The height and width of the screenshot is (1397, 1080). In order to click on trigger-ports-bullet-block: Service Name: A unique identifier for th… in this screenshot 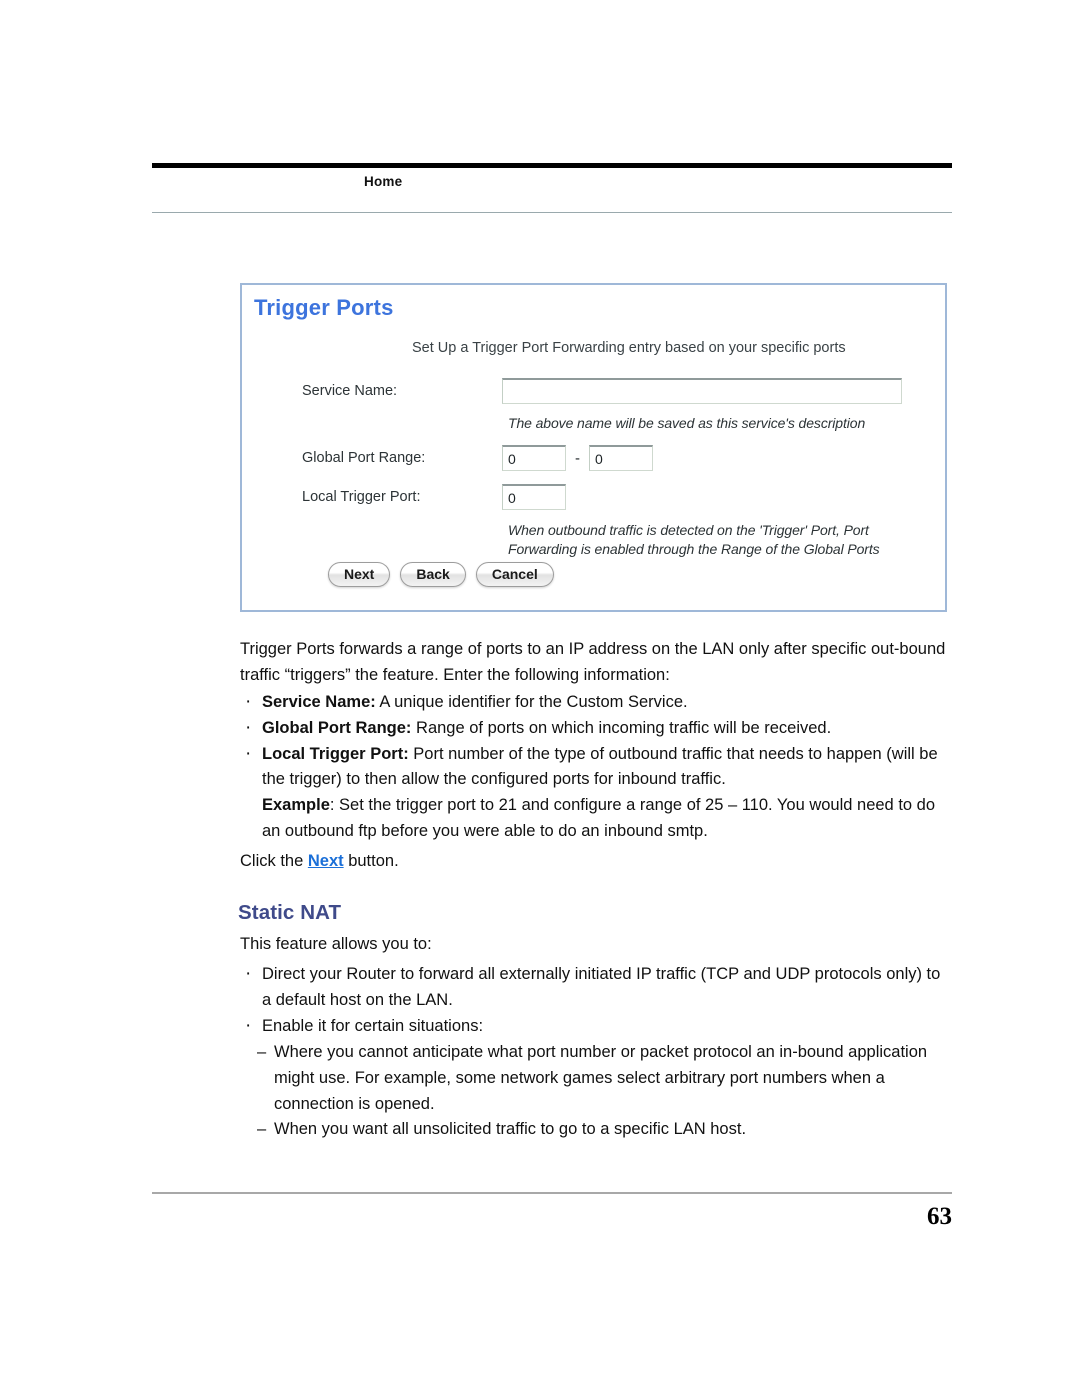, I will do `click(596, 767)`.